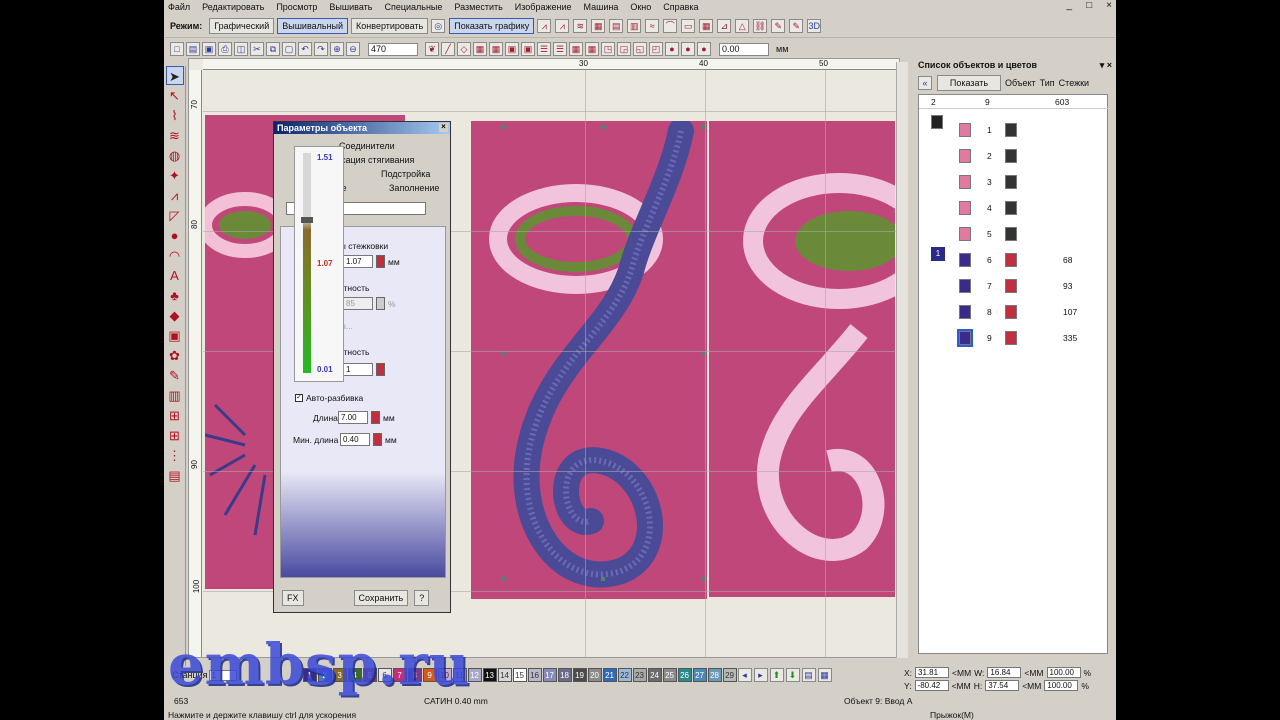  Describe the element at coordinates (672, 49) in the screenshot. I see `node-icon: ●` at that location.